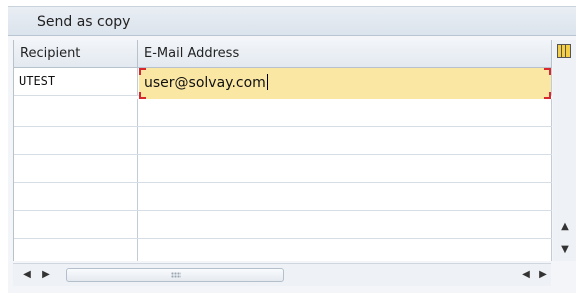 The image size is (576, 293). What do you see at coordinates (84, 22) in the screenshot?
I see `panel-title: Send as copy` at bounding box center [84, 22].